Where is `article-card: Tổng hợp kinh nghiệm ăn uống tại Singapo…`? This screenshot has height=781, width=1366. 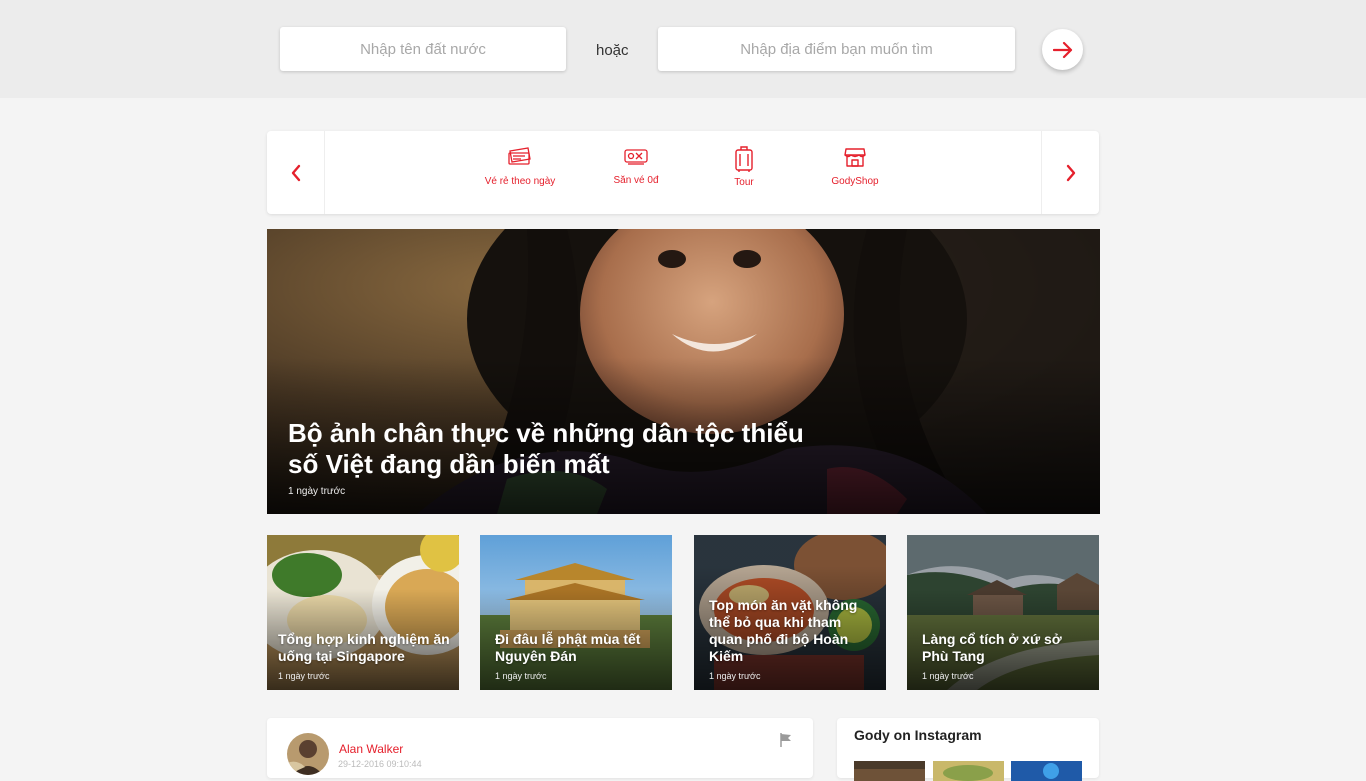 article-card: Tổng hợp kinh nghiệm ăn uống tại Singapo… is located at coordinates (363, 612).